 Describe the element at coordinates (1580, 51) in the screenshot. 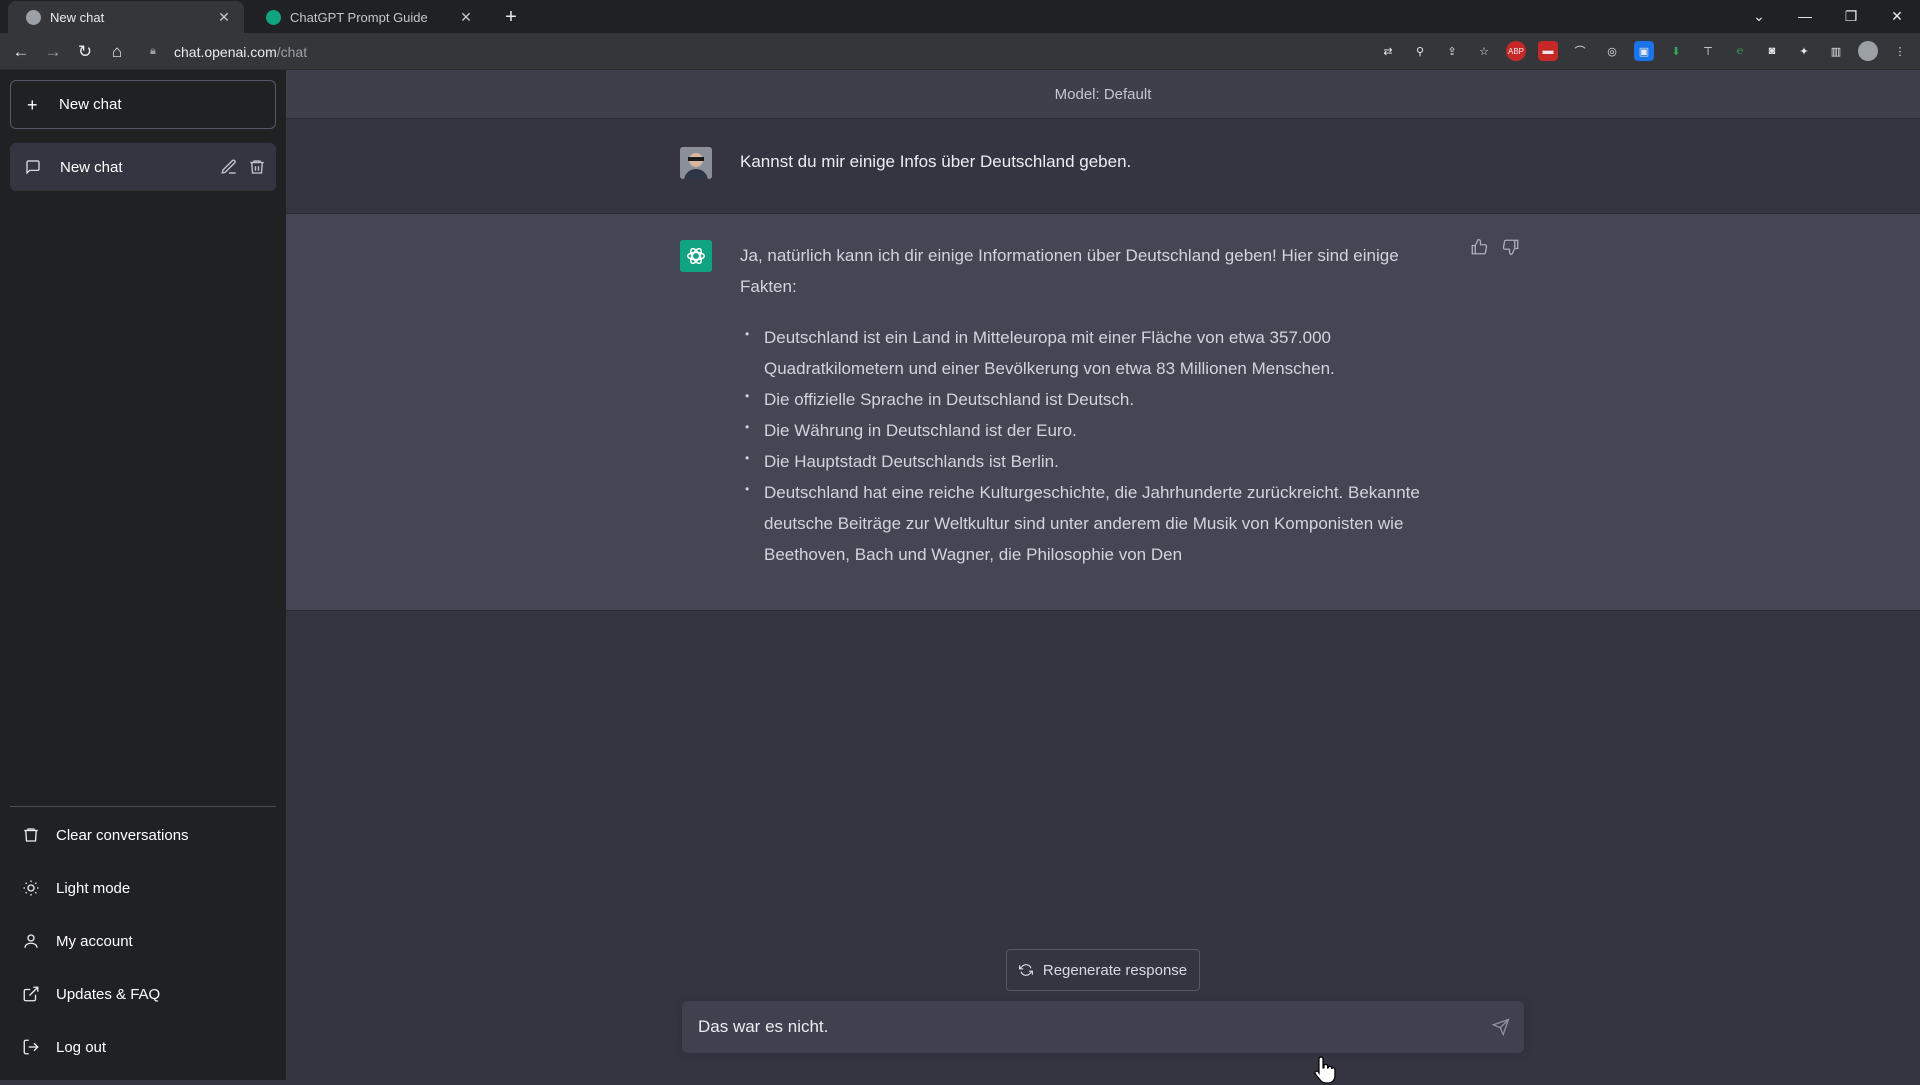

I see `extension-wave-icon: ⌒` at that location.